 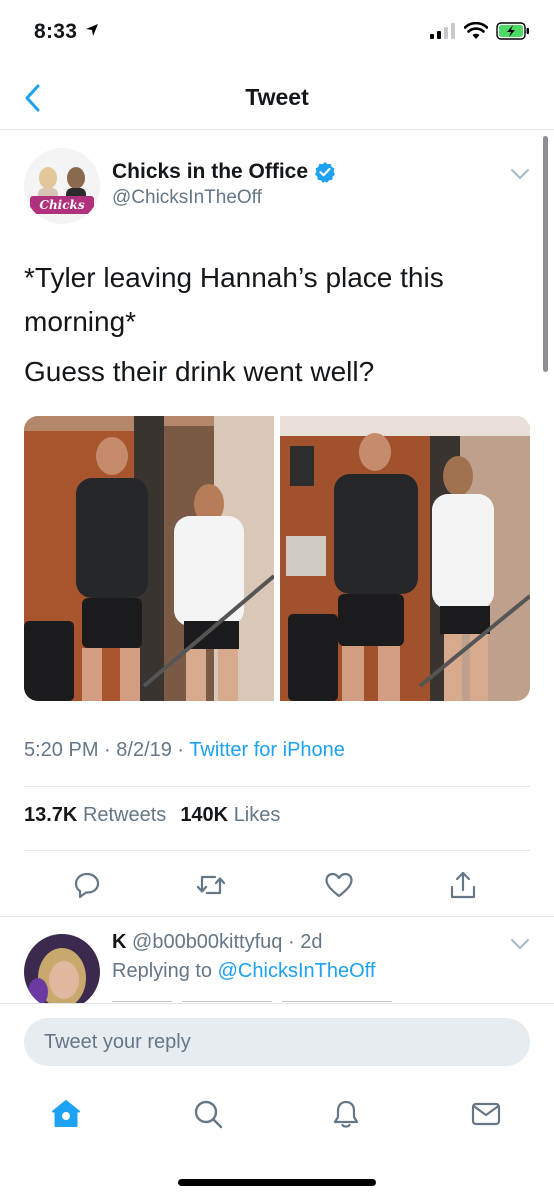 I want to click on reply-compose-input, so click(x=277, y=1042).